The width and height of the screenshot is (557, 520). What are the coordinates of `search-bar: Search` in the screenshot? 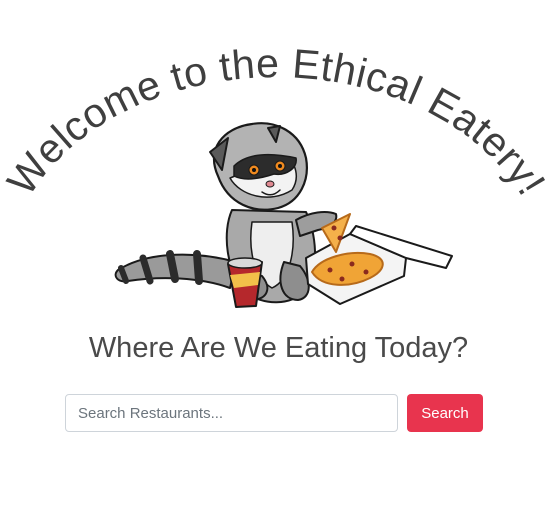 It's located at (274, 413).